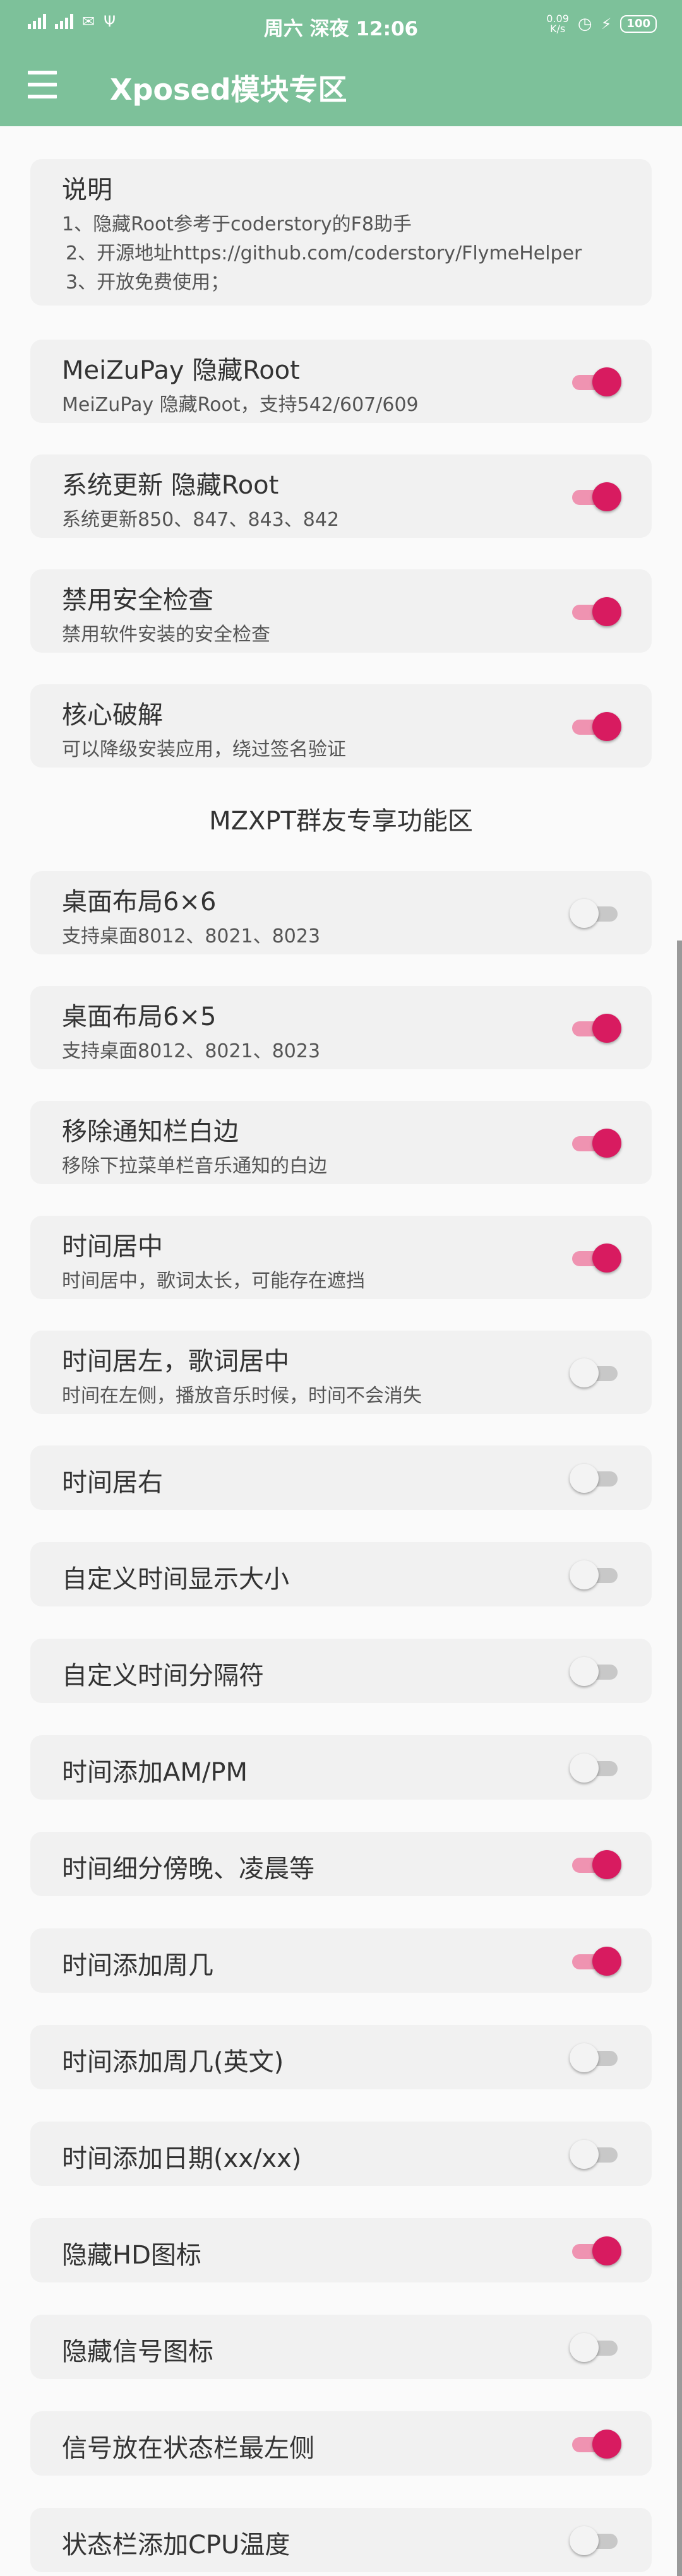  I want to click on scrollbar, so click(679, 1759).